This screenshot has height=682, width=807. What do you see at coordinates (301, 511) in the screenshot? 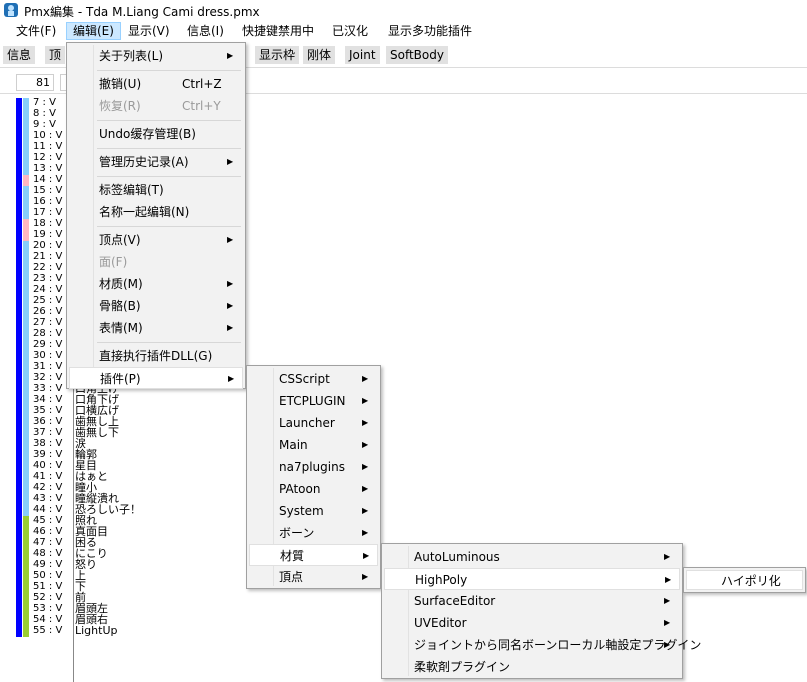
I see `menu-item-label: System` at bounding box center [301, 511].